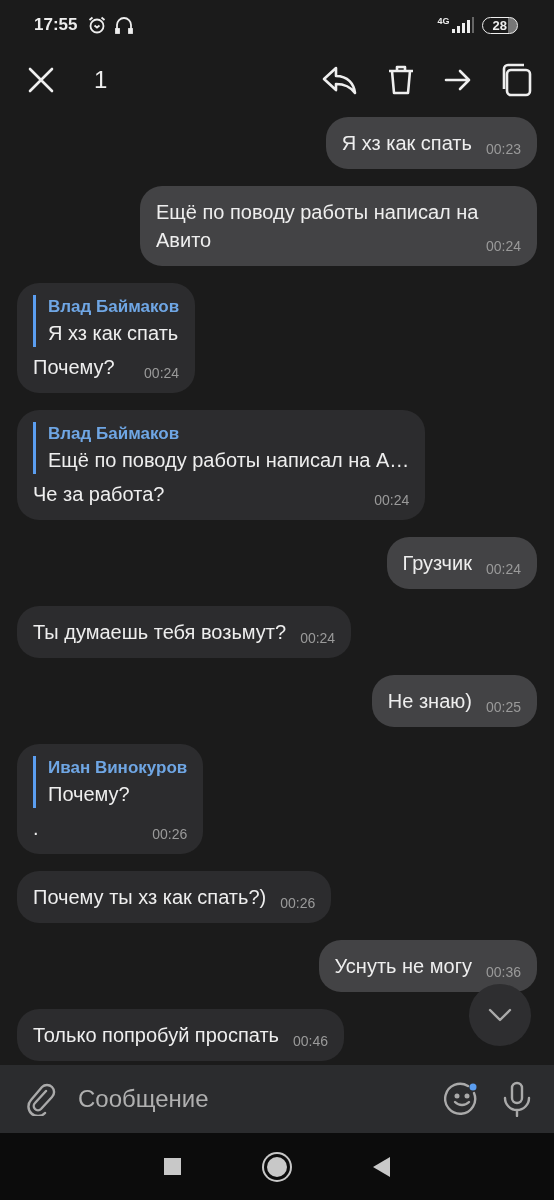 This screenshot has height=1200, width=554. I want to click on message-time: 00:23, so click(503, 149).